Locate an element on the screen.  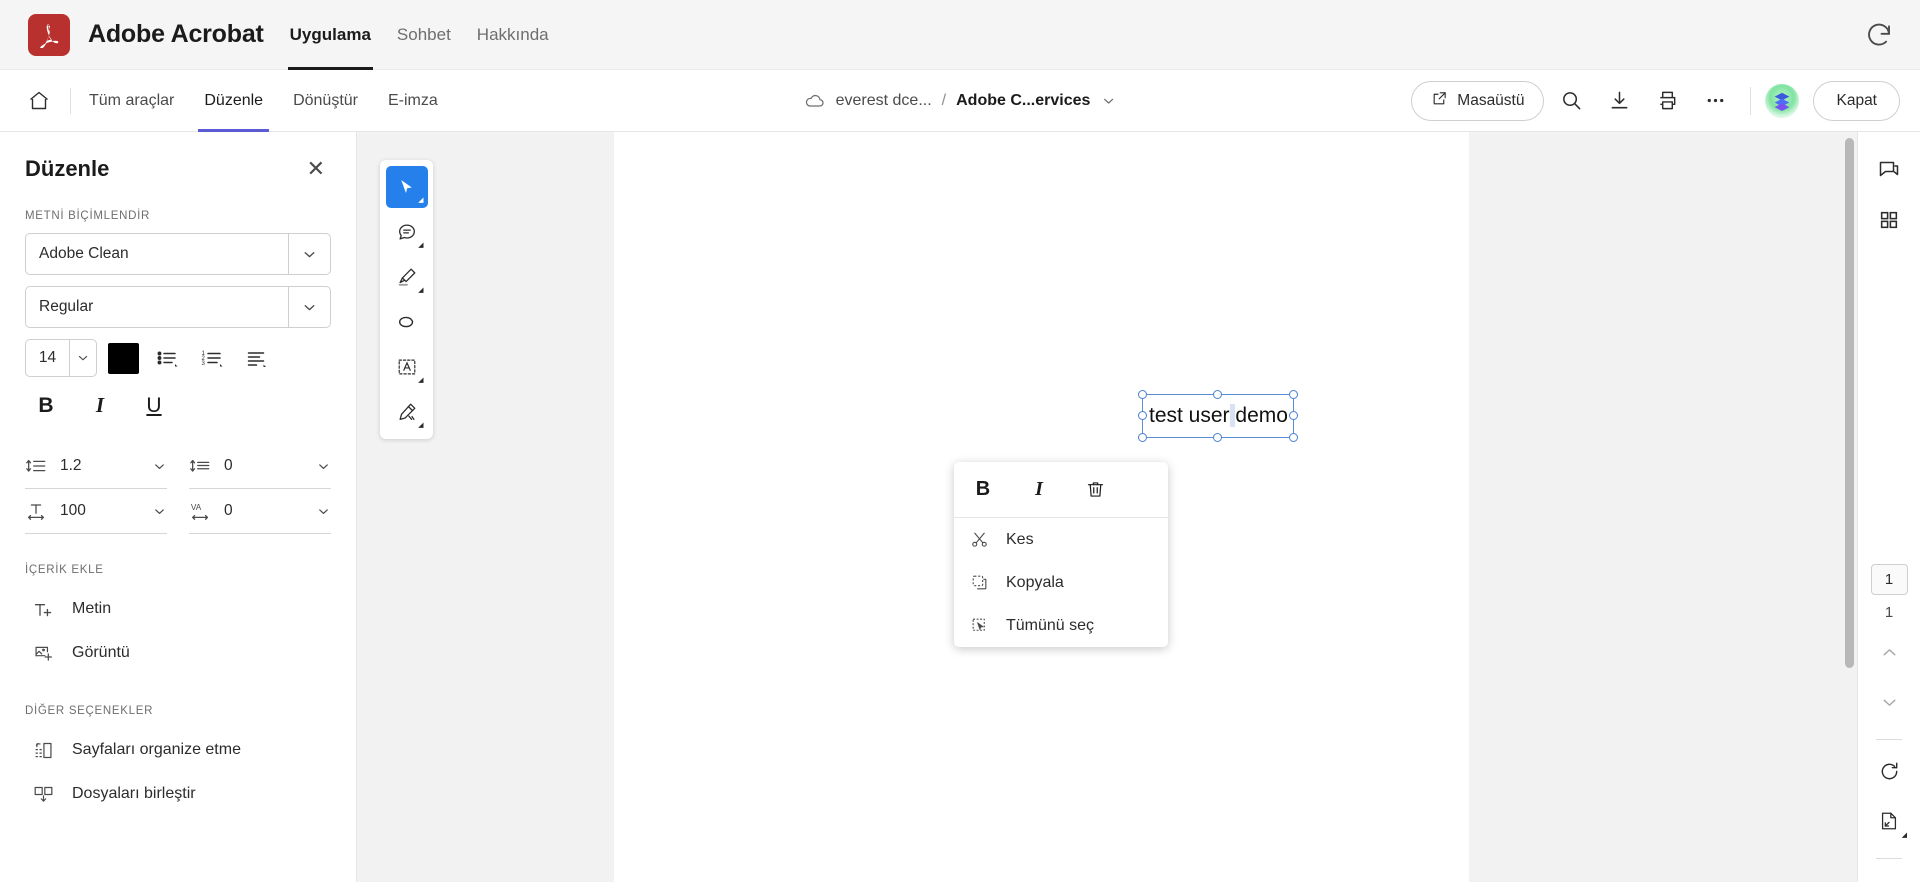
text-color-swatch is located at coordinates (123, 358).